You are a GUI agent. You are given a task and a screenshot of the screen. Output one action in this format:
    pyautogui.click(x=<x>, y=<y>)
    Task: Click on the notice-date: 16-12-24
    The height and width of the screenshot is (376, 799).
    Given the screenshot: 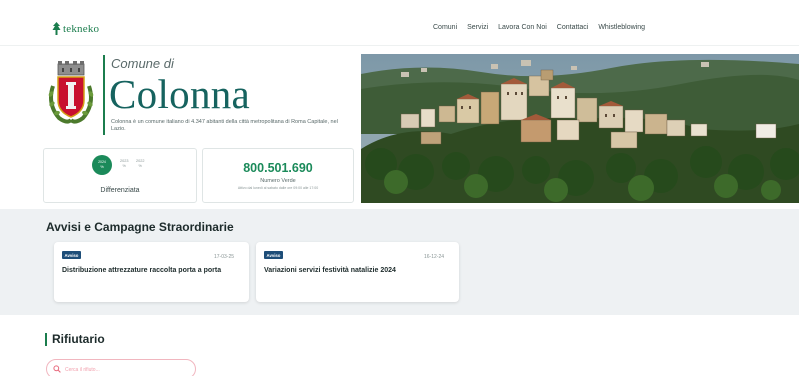 What is the action you would take?
    pyautogui.click(x=433, y=257)
    